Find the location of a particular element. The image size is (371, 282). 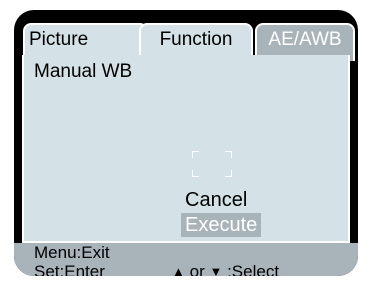

focus-frame-icon is located at coordinates (212, 164).